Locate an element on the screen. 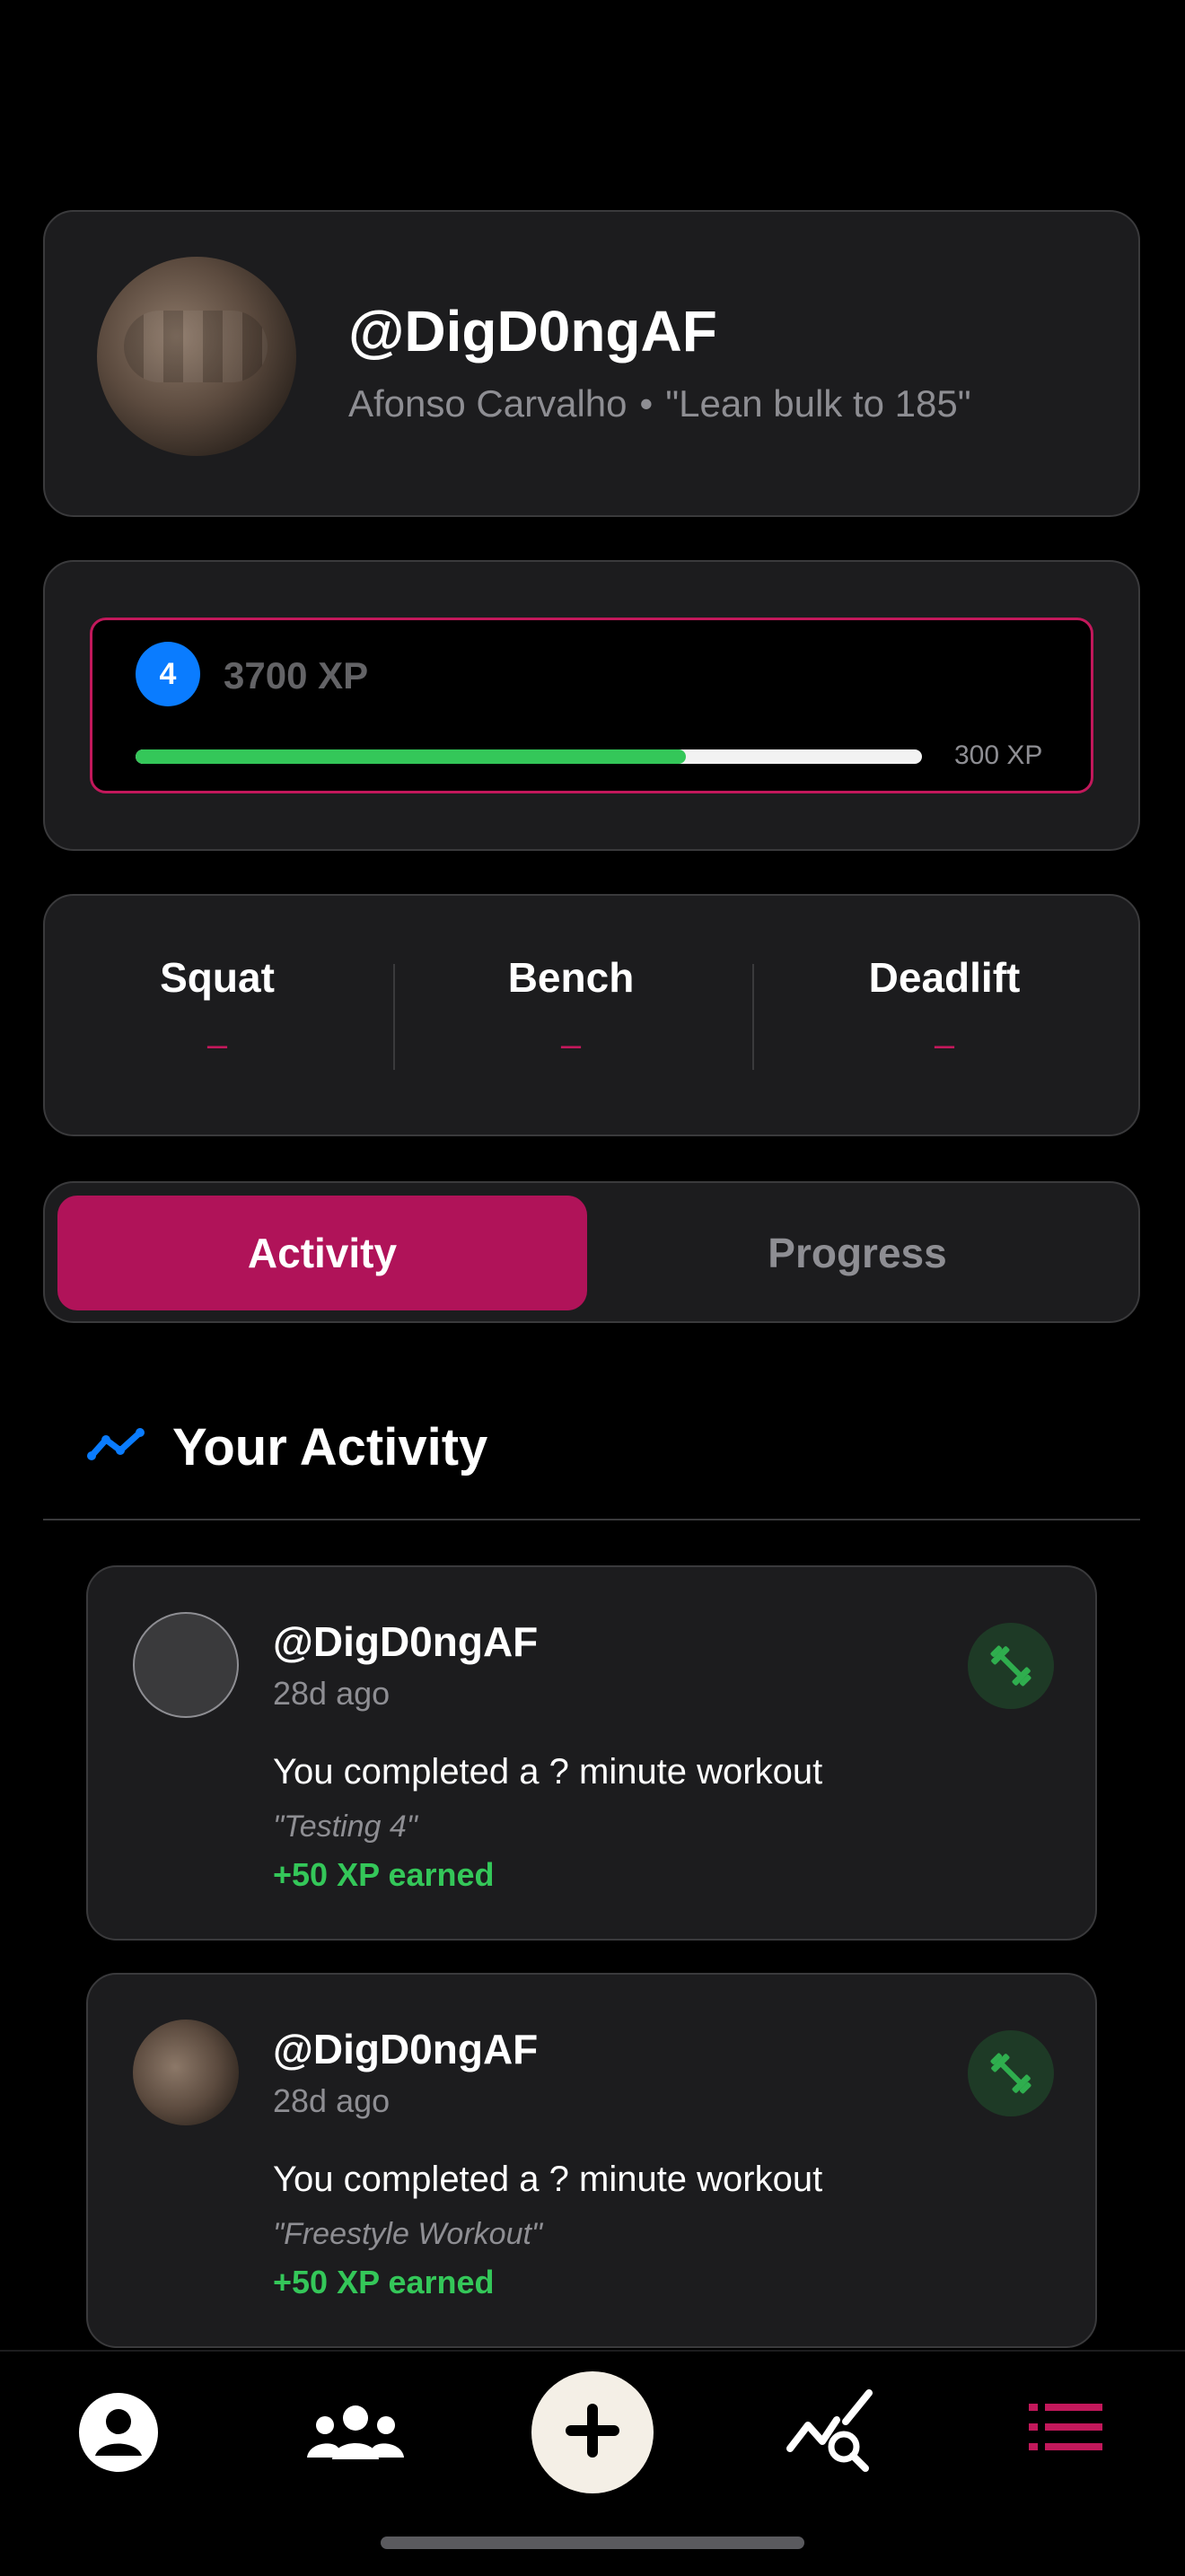  xp-progress-bar is located at coordinates (529, 756).